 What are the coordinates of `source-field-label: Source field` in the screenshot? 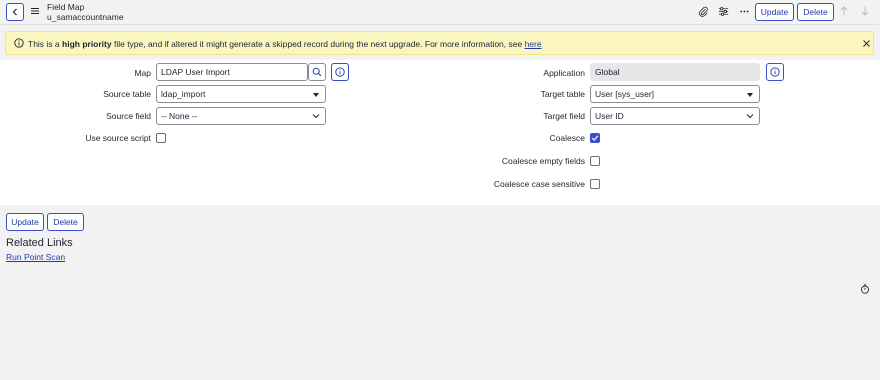 It's located at (128, 116).